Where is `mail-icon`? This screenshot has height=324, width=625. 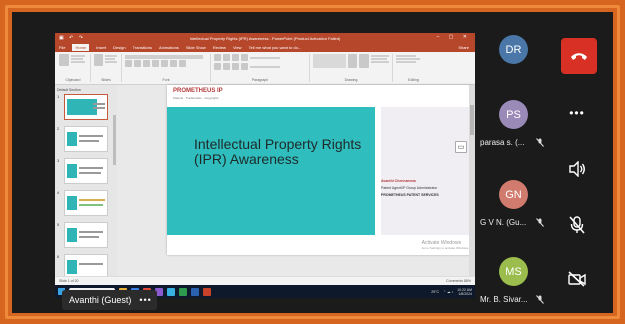
mail-icon is located at coordinates (171, 291).